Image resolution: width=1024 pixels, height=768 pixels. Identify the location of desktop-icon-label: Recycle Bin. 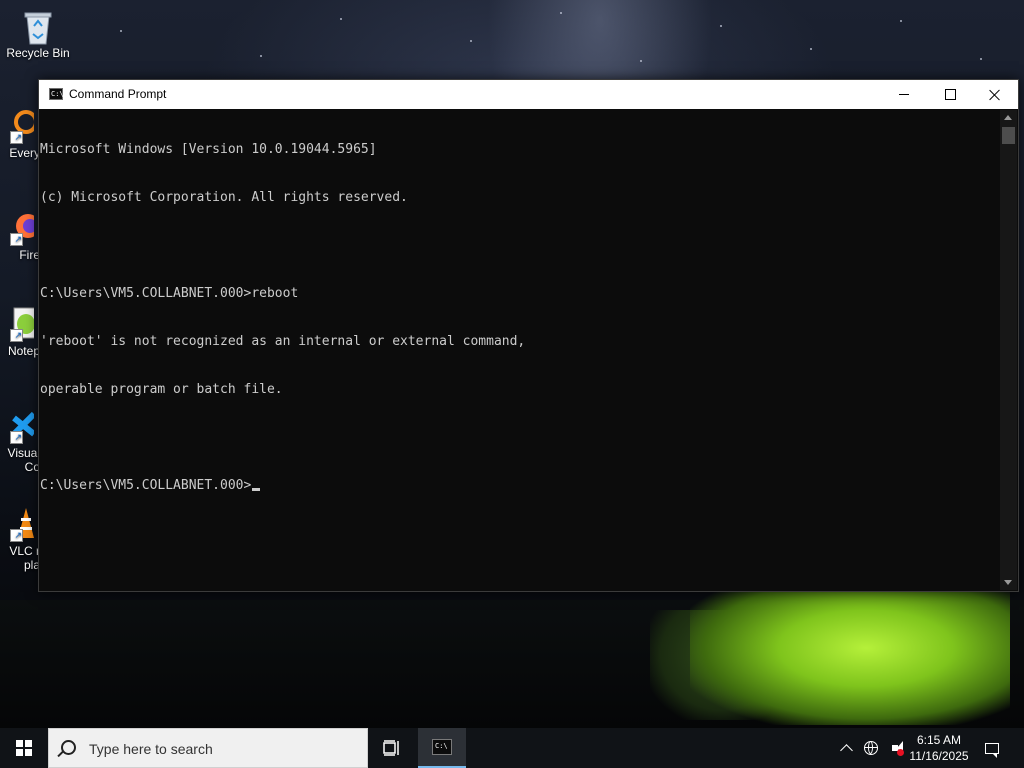
(38, 53).